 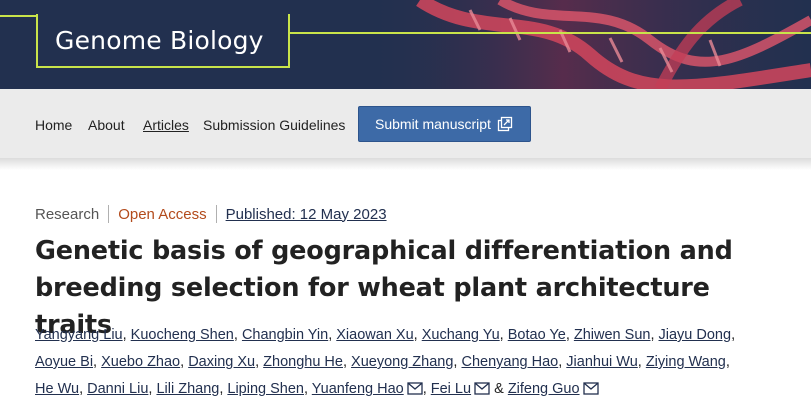 I want to click on author-link: Aoyue Bi, so click(x=64, y=362).